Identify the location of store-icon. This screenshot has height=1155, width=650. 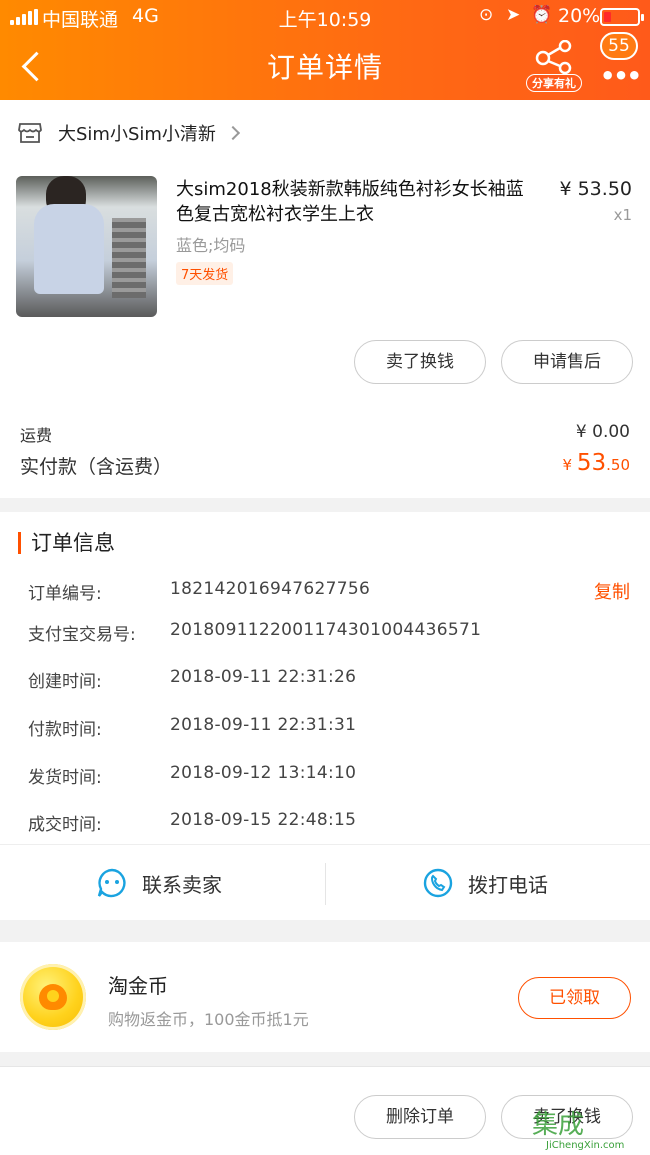
(30, 133).